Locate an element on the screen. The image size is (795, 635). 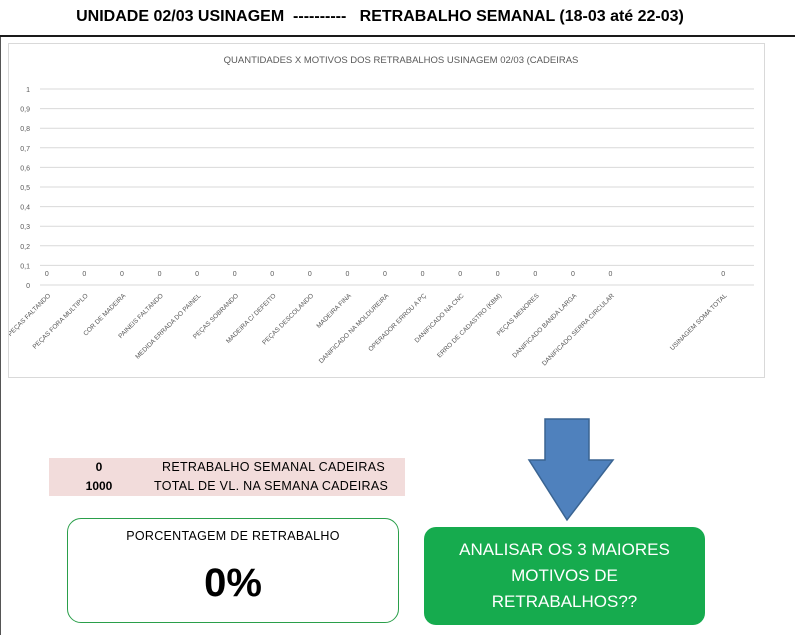
y-tick-label: 0 is located at coordinates (28, 286).